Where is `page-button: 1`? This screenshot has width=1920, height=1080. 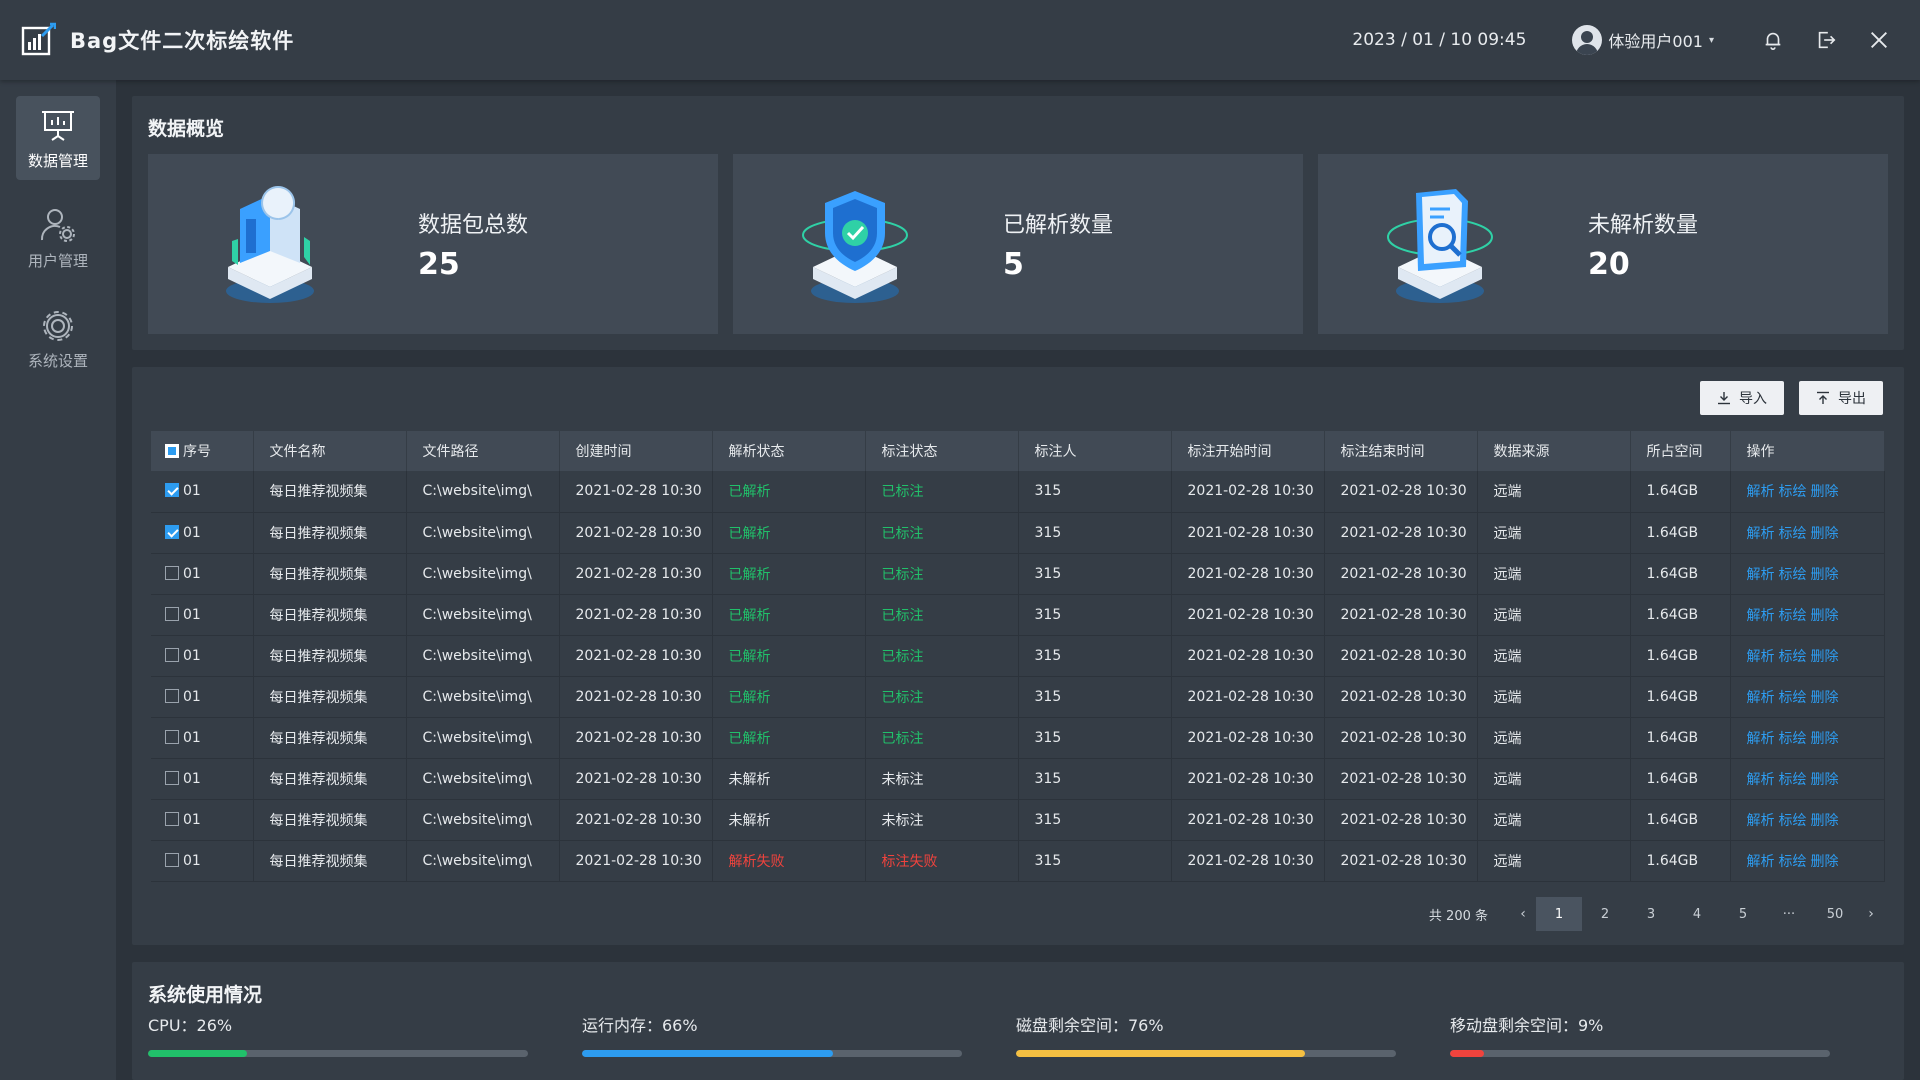 page-button: 1 is located at coordinates (1559, 914).